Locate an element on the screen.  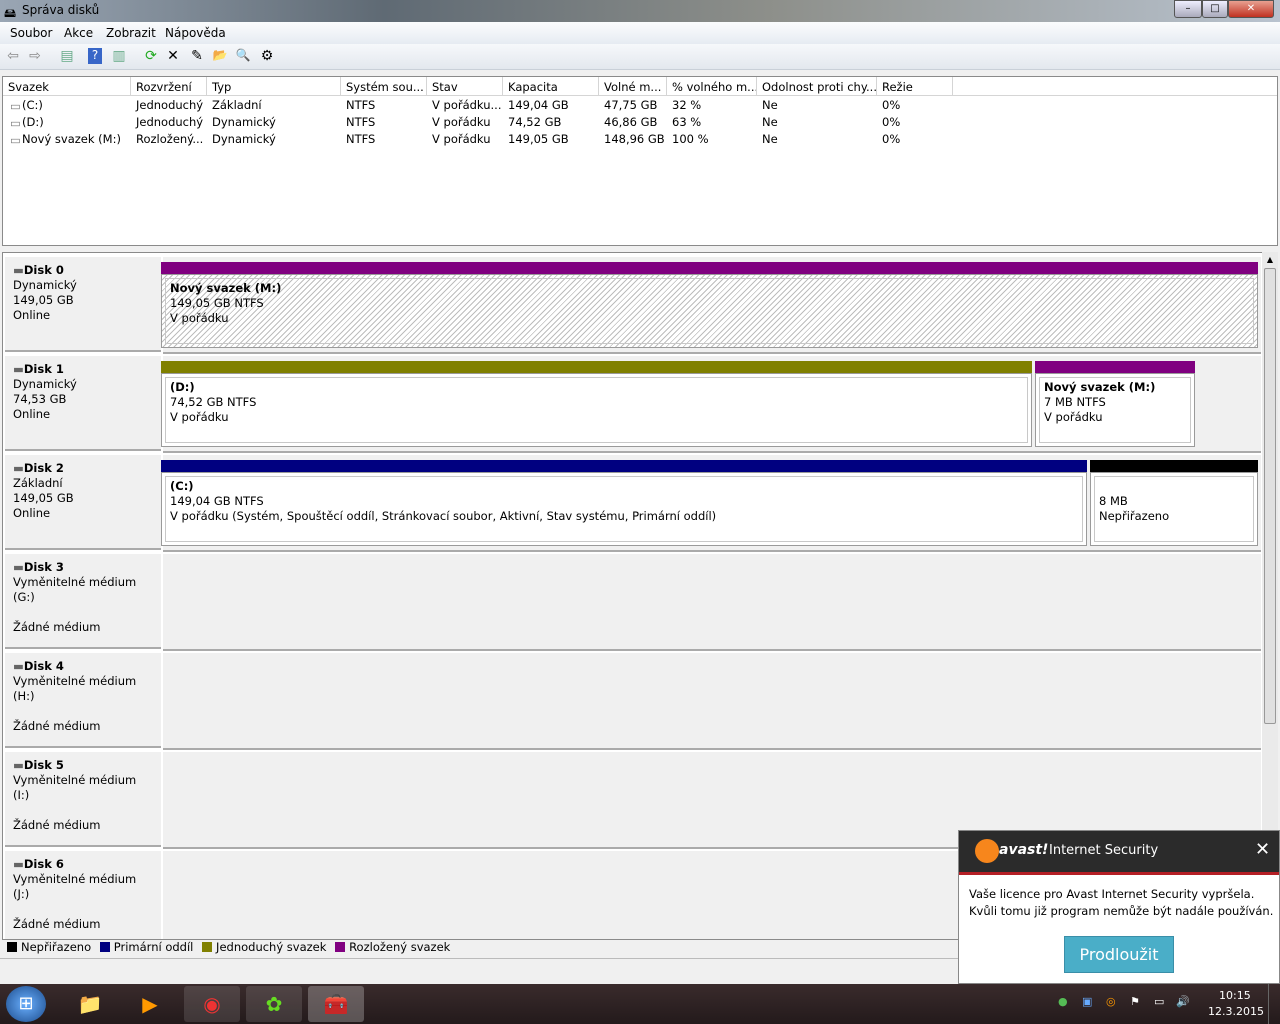
partition-d2u: 8 MB Nepřiřazeno is located at coordinates (1174, 509).